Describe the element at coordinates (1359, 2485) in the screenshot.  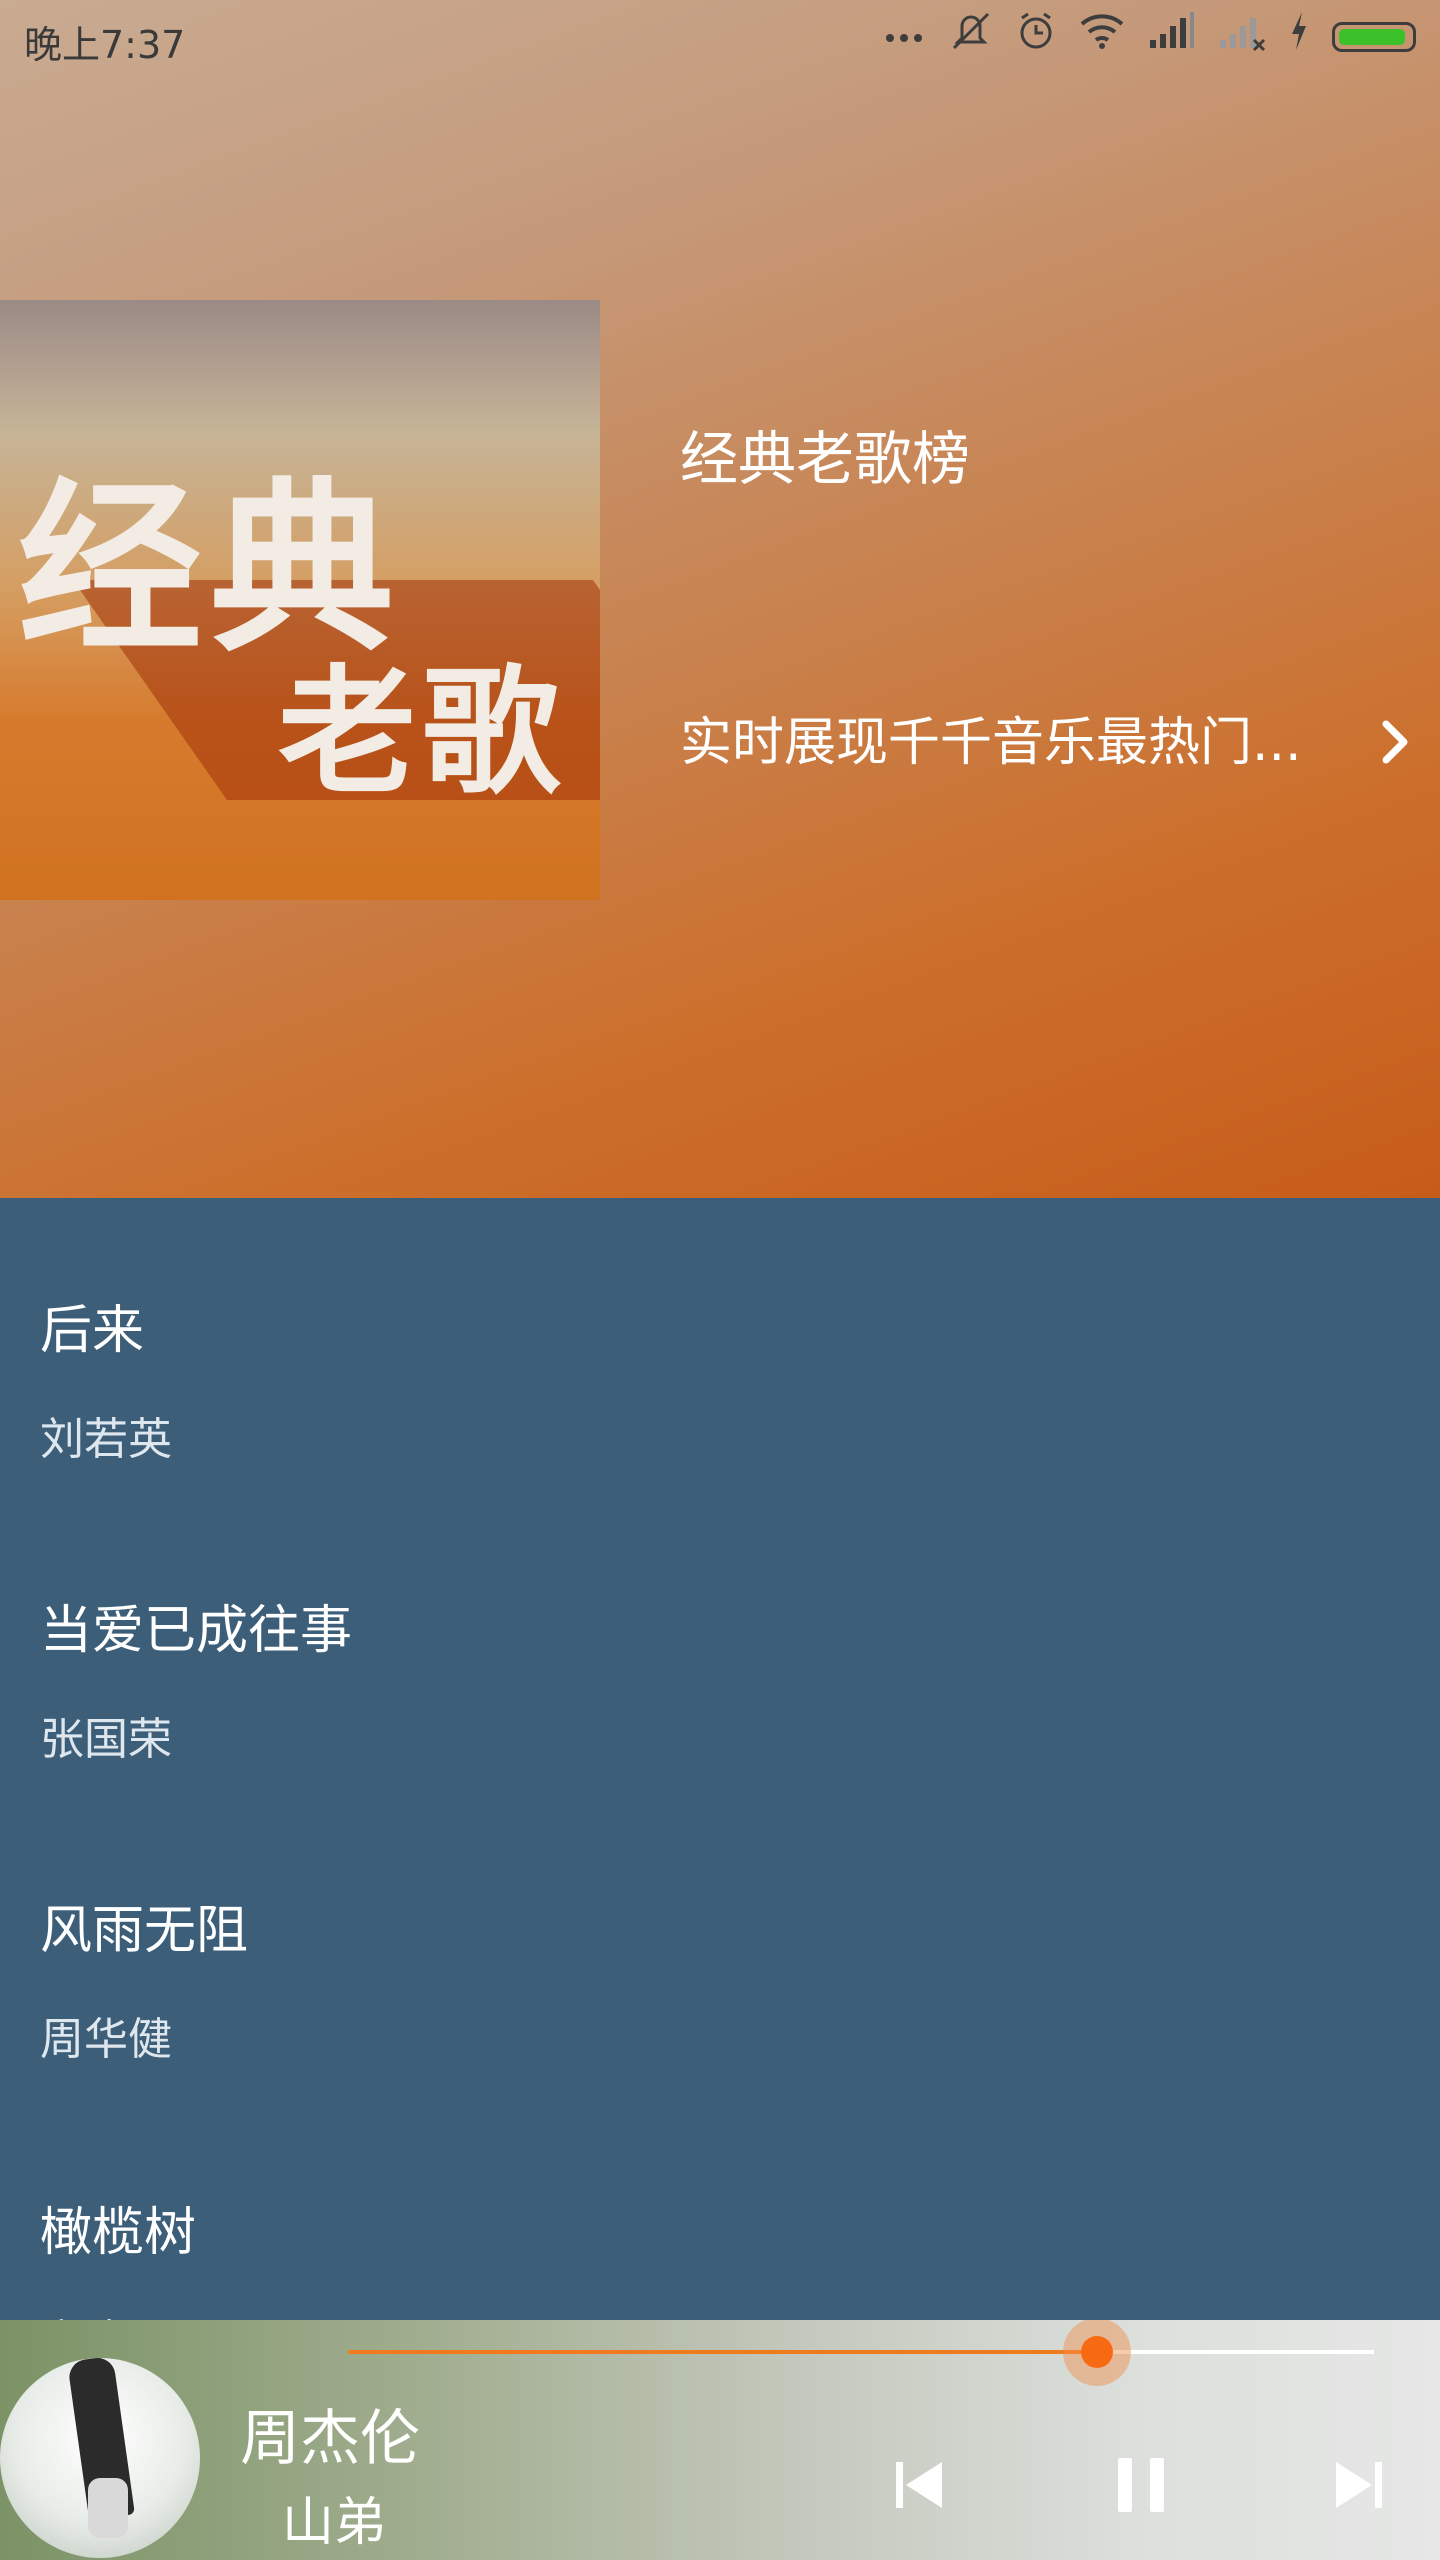
I see `next-icon` at that location.